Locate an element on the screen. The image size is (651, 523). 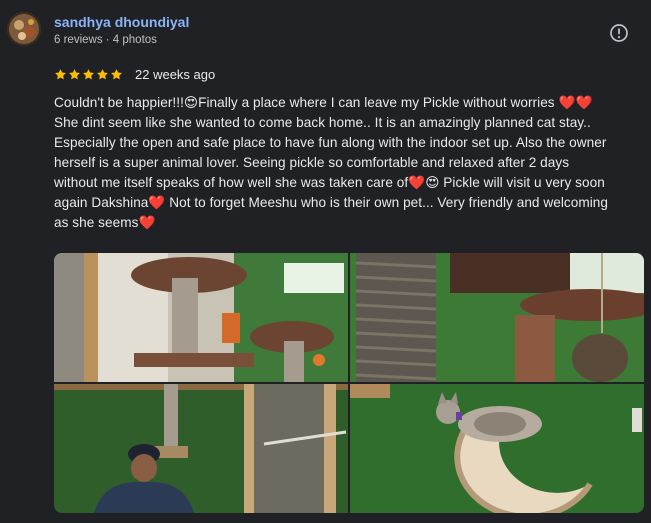
avatar is located at coordinates (24, 29).